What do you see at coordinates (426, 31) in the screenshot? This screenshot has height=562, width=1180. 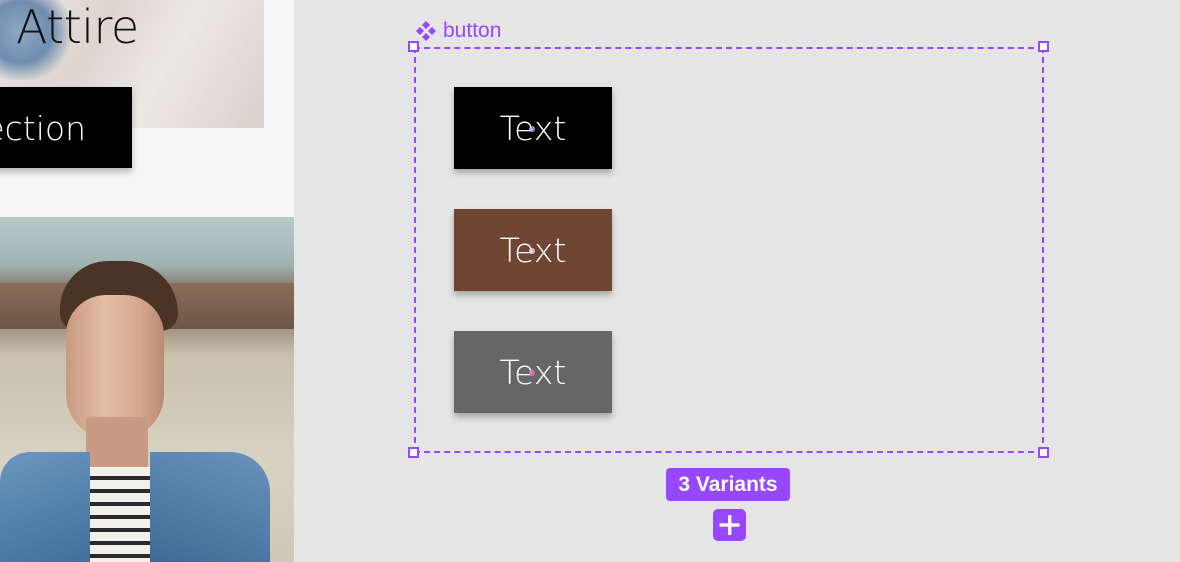 I see `component-diamond-icon` at bounding box center [426, 31].